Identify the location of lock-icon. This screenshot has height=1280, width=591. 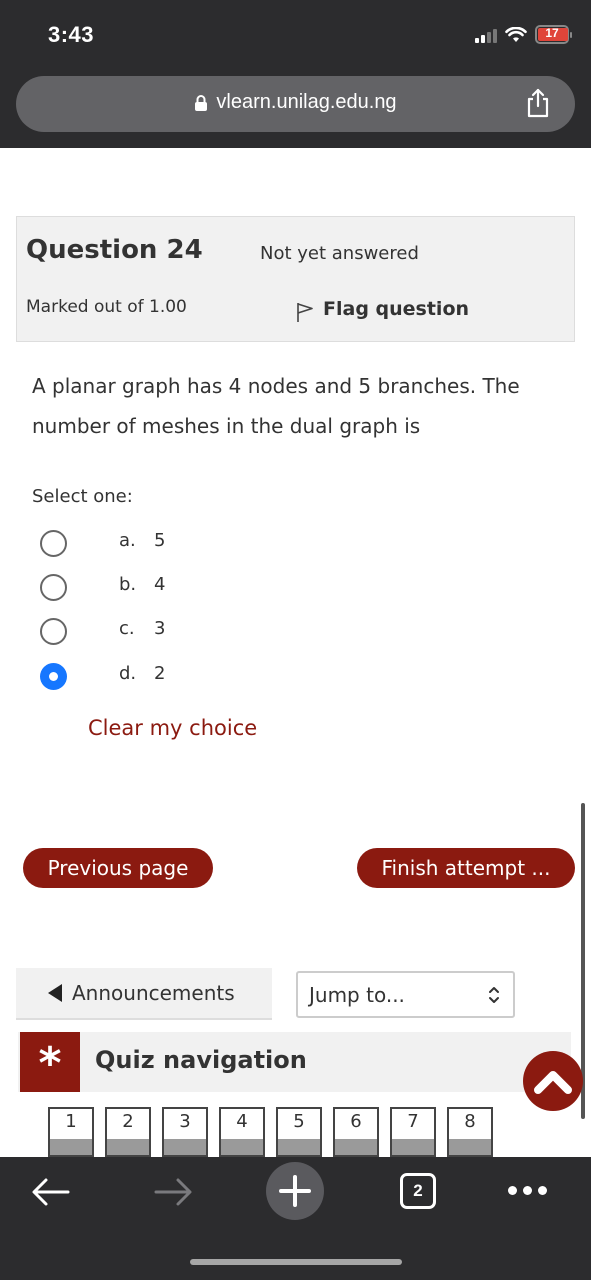
(201, 102).